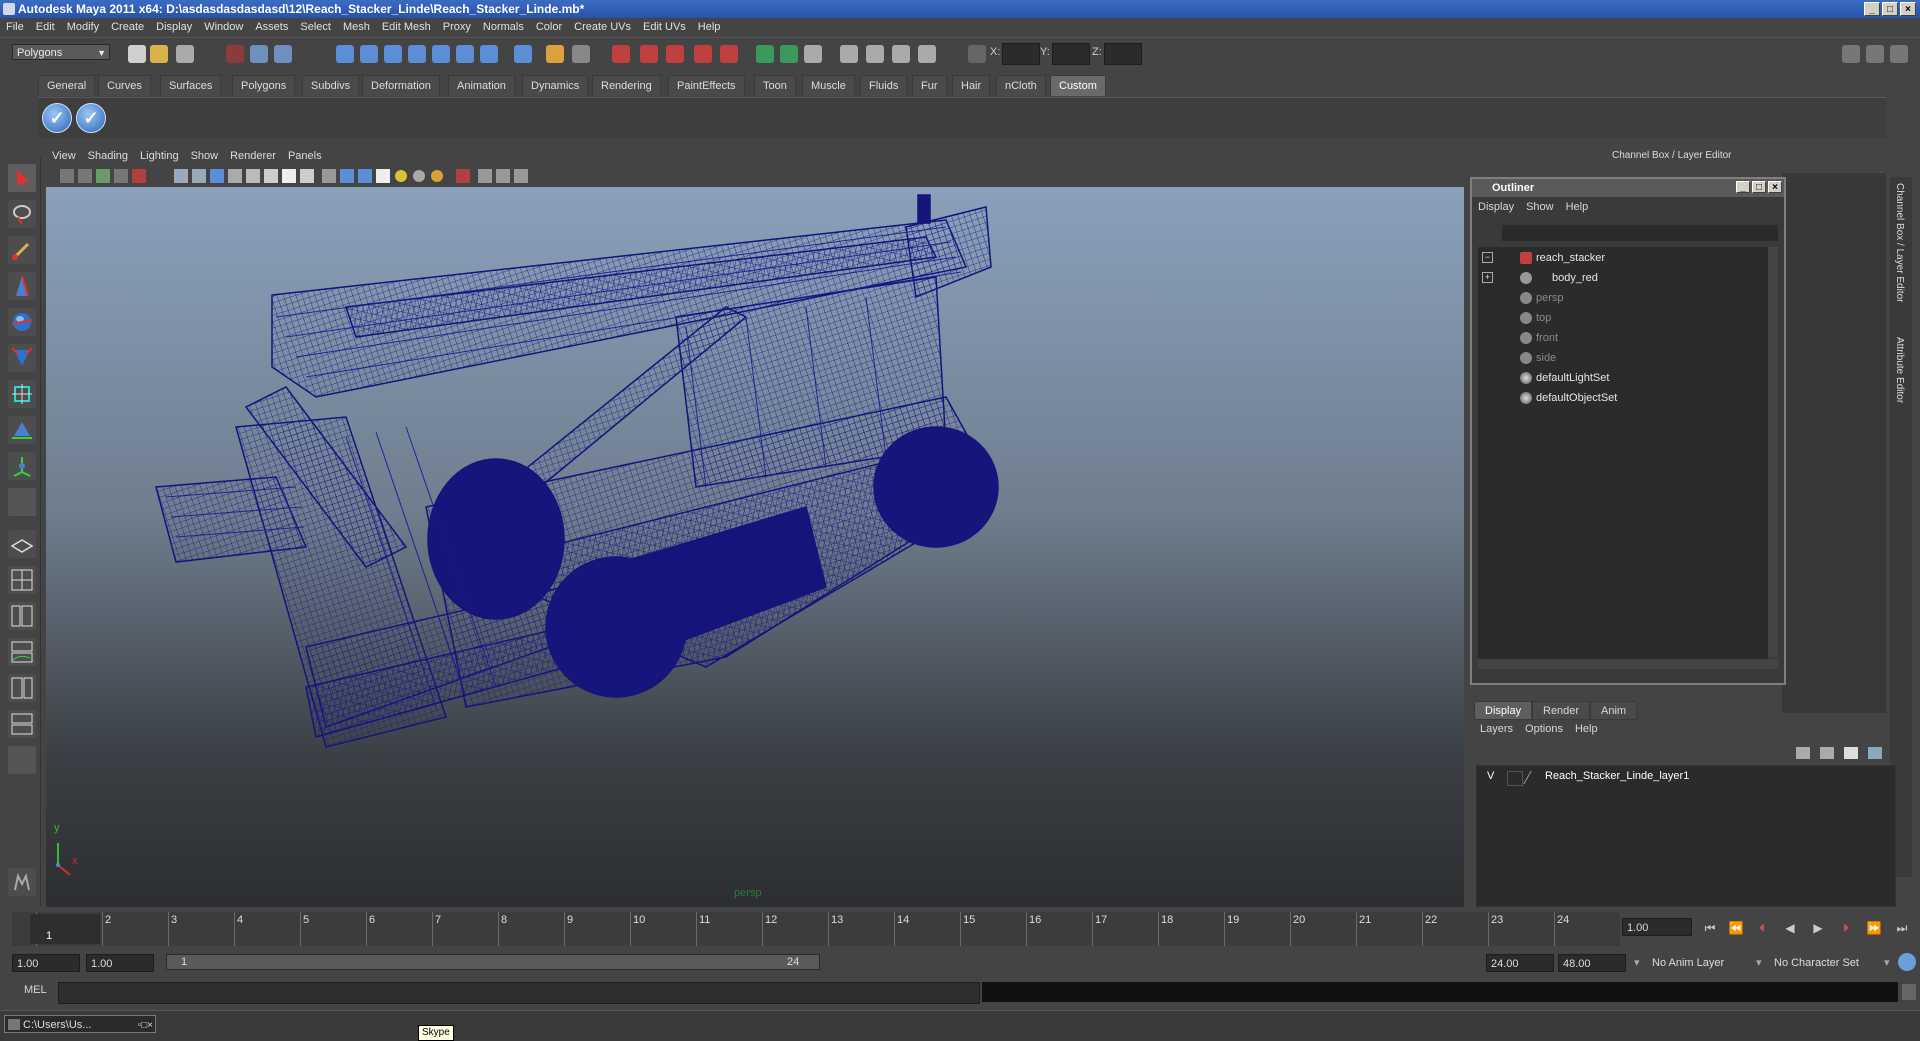 This screenshot has height=1041, width=1920. I want to click on layout-more-icon, so click(22, 760).